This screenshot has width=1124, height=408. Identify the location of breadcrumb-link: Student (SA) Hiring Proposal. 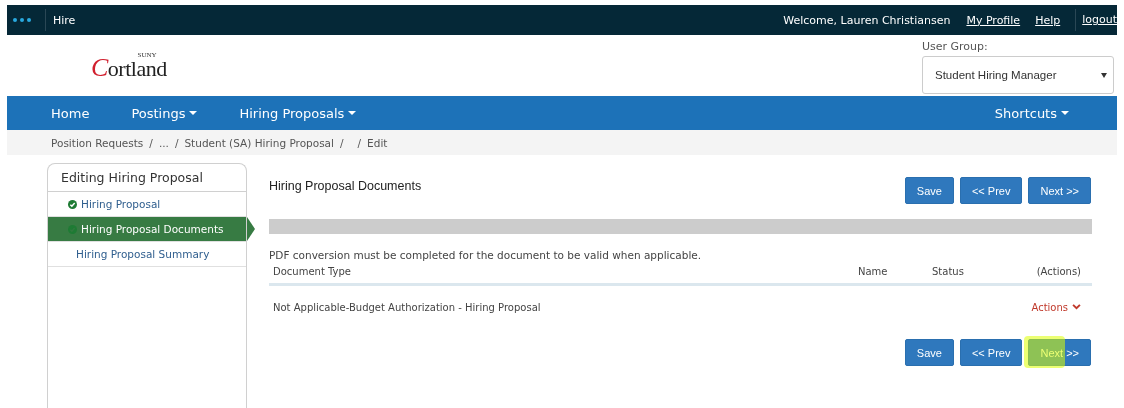
(259, 142).